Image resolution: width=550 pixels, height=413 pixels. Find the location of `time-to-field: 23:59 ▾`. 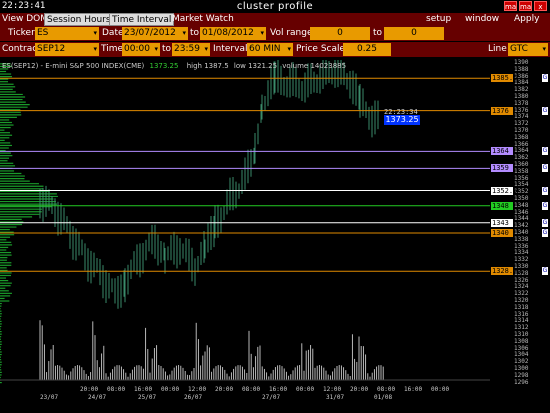

time-to-field: 23:59 ▾ is located at coordinates (191, 49).